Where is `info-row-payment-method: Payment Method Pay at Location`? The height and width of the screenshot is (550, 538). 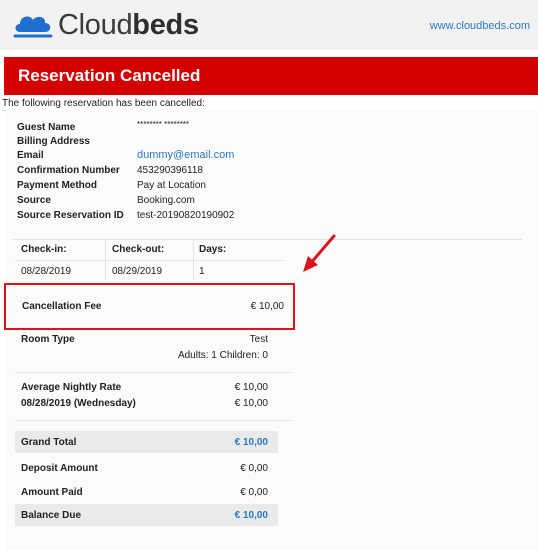 info-row-payment-method: Payment Method Pay at Location is located at coordinates (125, 185).